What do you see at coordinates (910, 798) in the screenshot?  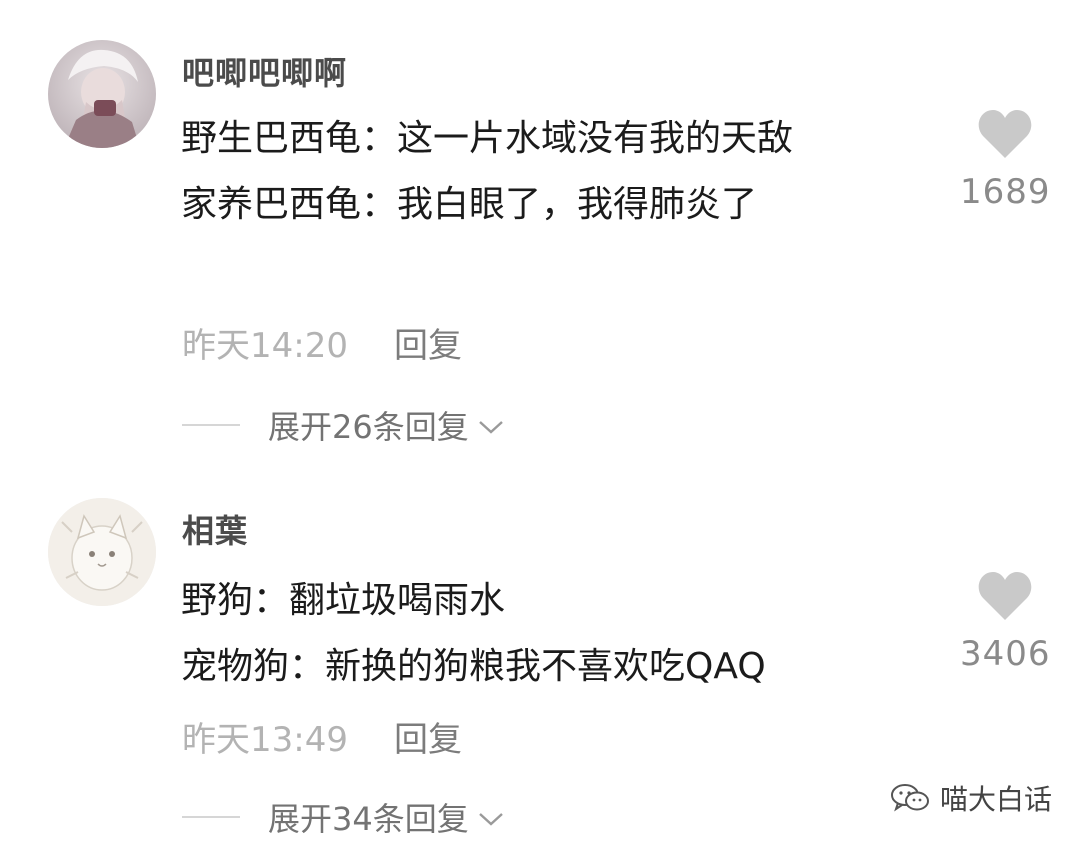 I see `wechat-icon` at bounding box center [910, 798].